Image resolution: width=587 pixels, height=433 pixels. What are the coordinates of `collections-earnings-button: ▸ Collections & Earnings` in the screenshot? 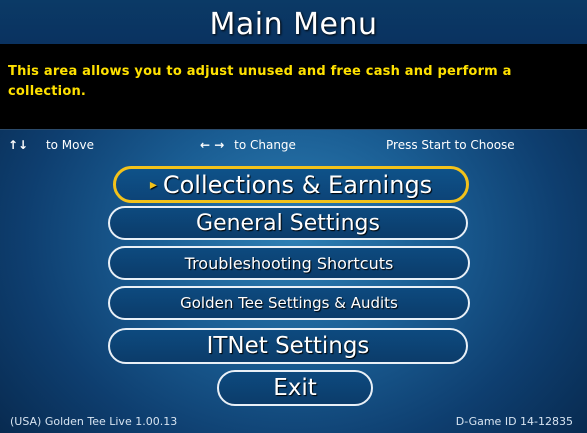 It's located at (291, 184).